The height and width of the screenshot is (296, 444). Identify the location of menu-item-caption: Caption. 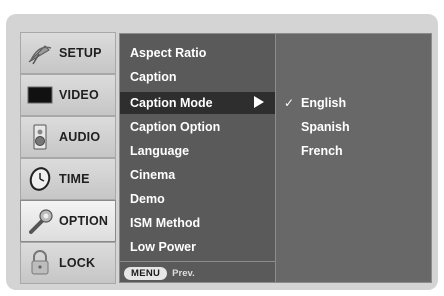
(153, 77).